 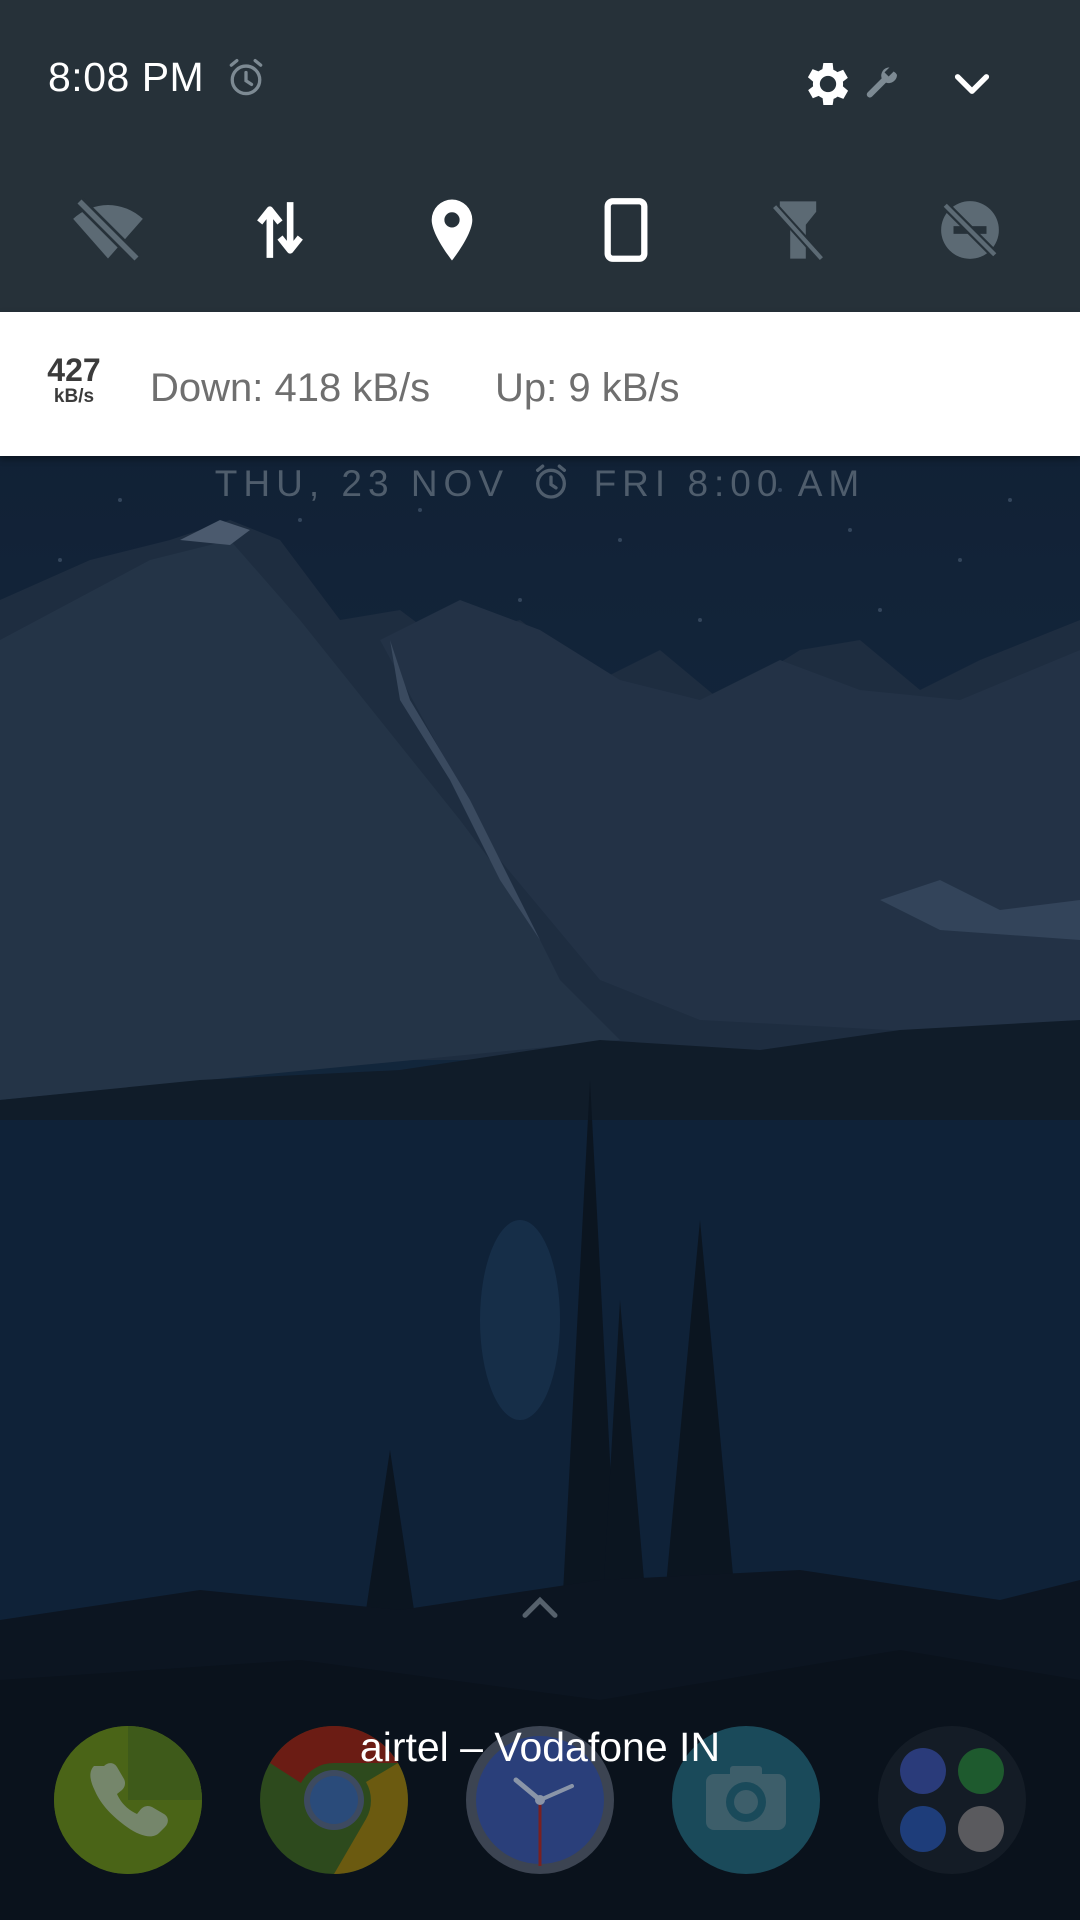 What do you see at coordinates (540, 1747) in the screenshot?
I see `carrier-name: airtel – Vodafone IN` at bounding box center [540, 1747].